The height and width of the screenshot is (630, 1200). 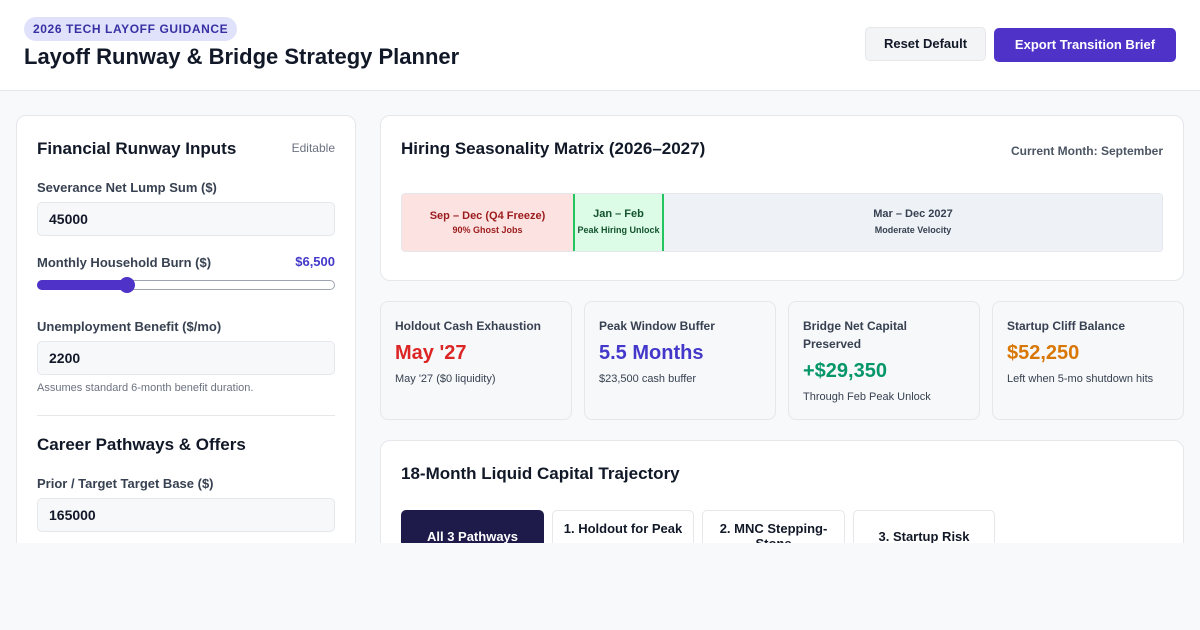 What do you see at coordinates (913, 222) in the screenshot?
I see `segment-moderate-velocity: Mar – Dec 2027 Moderate Velocity` at bounding box center [913, 222].